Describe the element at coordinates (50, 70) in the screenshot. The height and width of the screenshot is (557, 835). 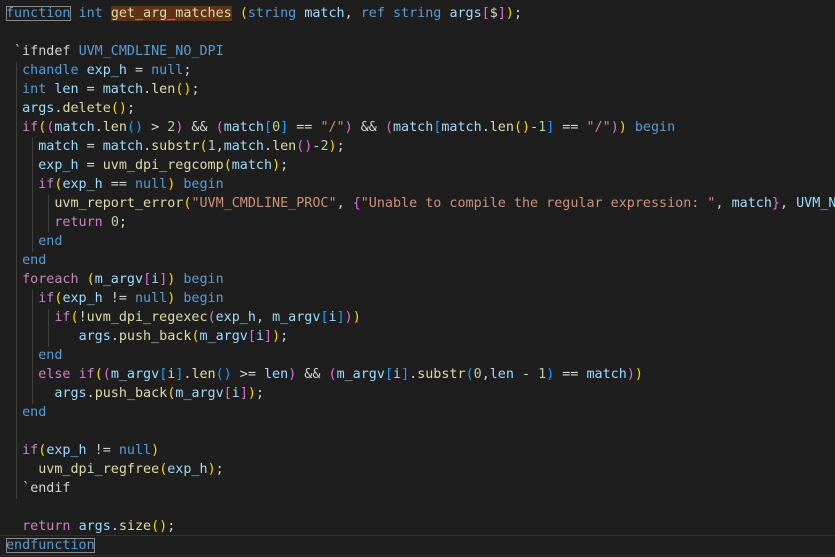
I see `code-token: chandle` at that location.